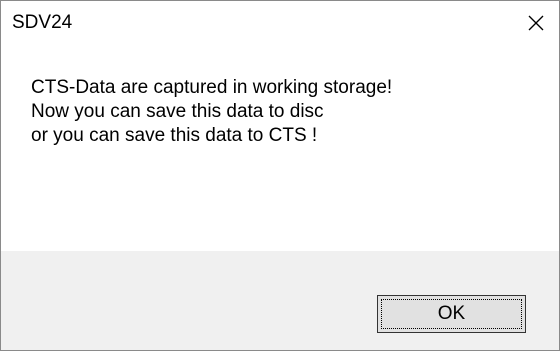  I want to click on message-line-2: Now you can save this data to disc, so click(177, 111).